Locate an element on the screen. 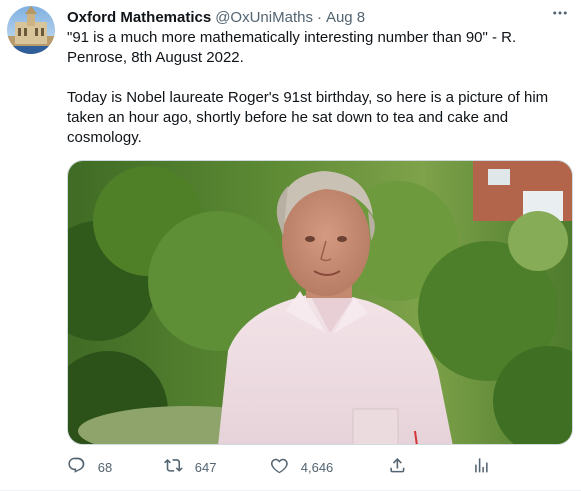 The height and width of the screenshot is (491, 581). author-name: Oxford Mathematics is located at coordinates (139, 17).